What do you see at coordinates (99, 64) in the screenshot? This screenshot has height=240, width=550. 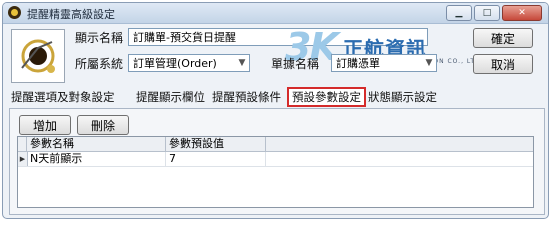 I see `system-label: 所屬系統` at bounding box center [99, 64].